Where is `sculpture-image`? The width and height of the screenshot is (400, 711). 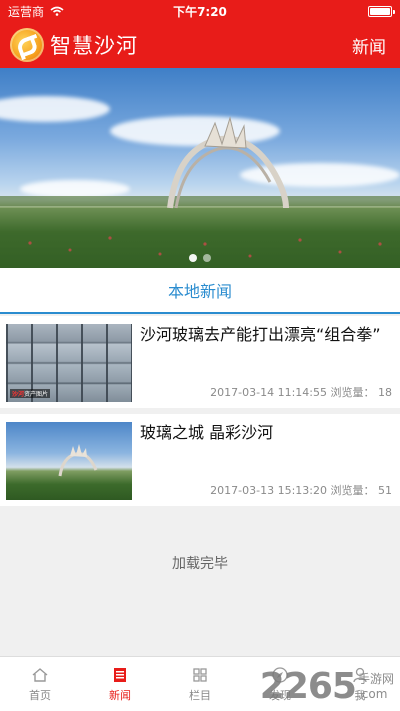
sculpture-image is located at coordinates (78, 460).